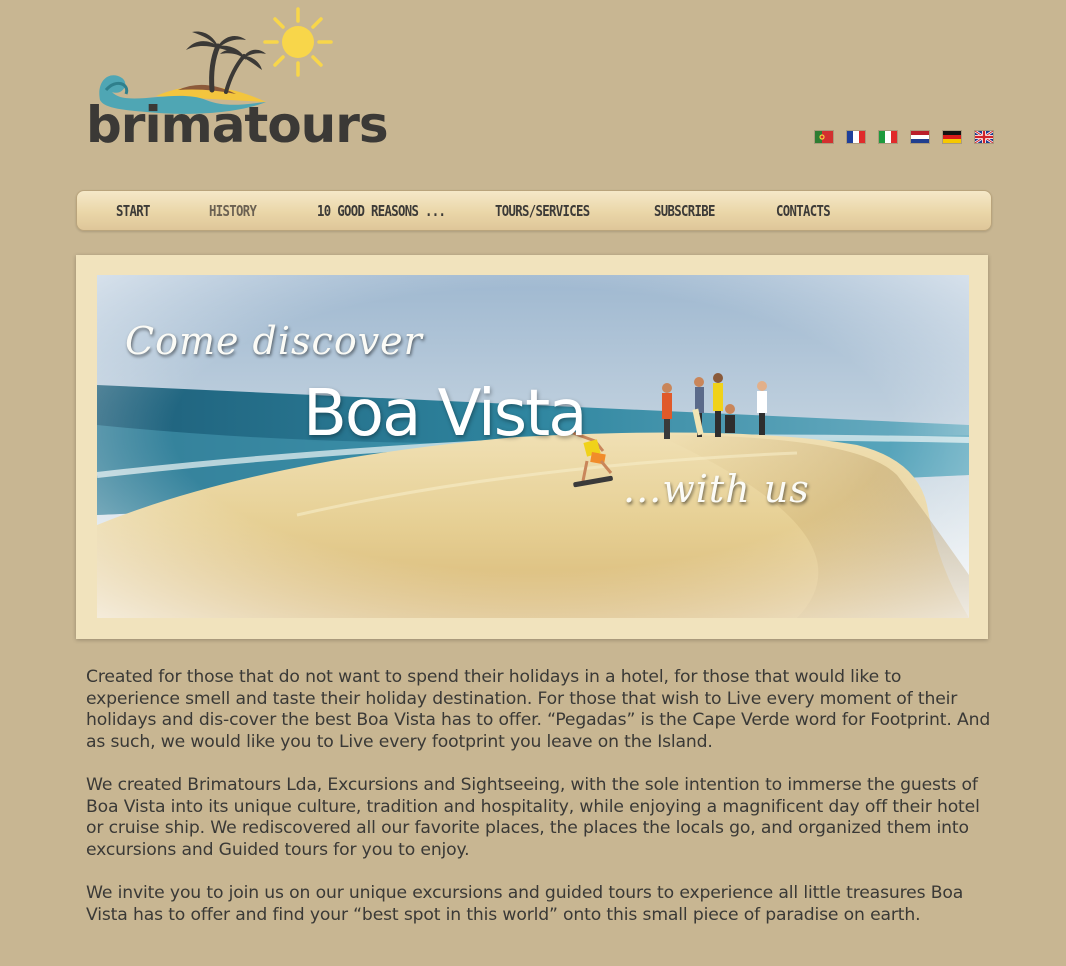  What do you see at coordinates (856, 137) in the screenshot?
I see `france-flag-icon` at bounding box center [856, 137].